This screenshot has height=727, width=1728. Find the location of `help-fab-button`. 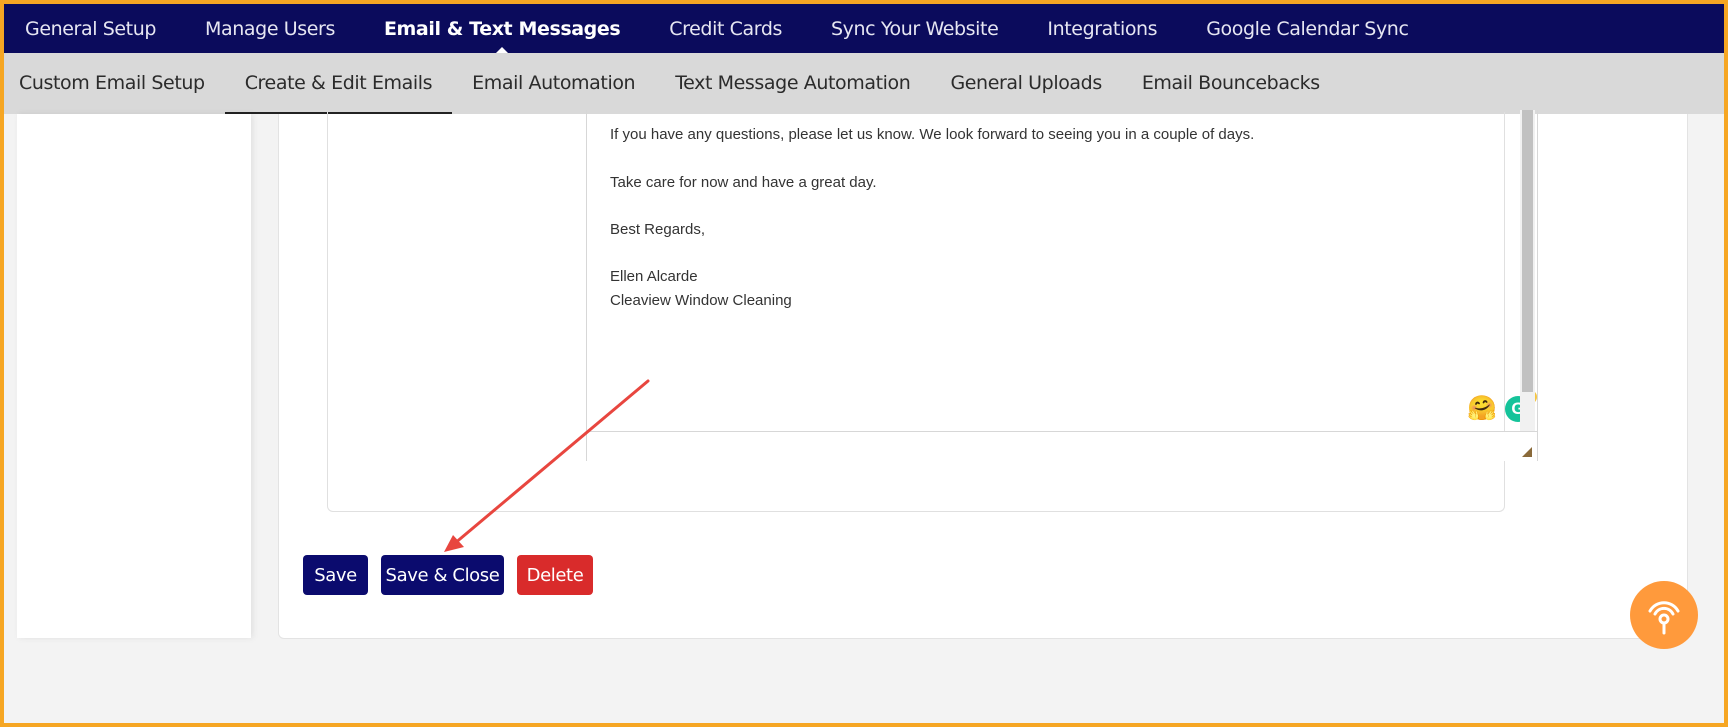

help-fab-button is located at coordinates (1664, 615).